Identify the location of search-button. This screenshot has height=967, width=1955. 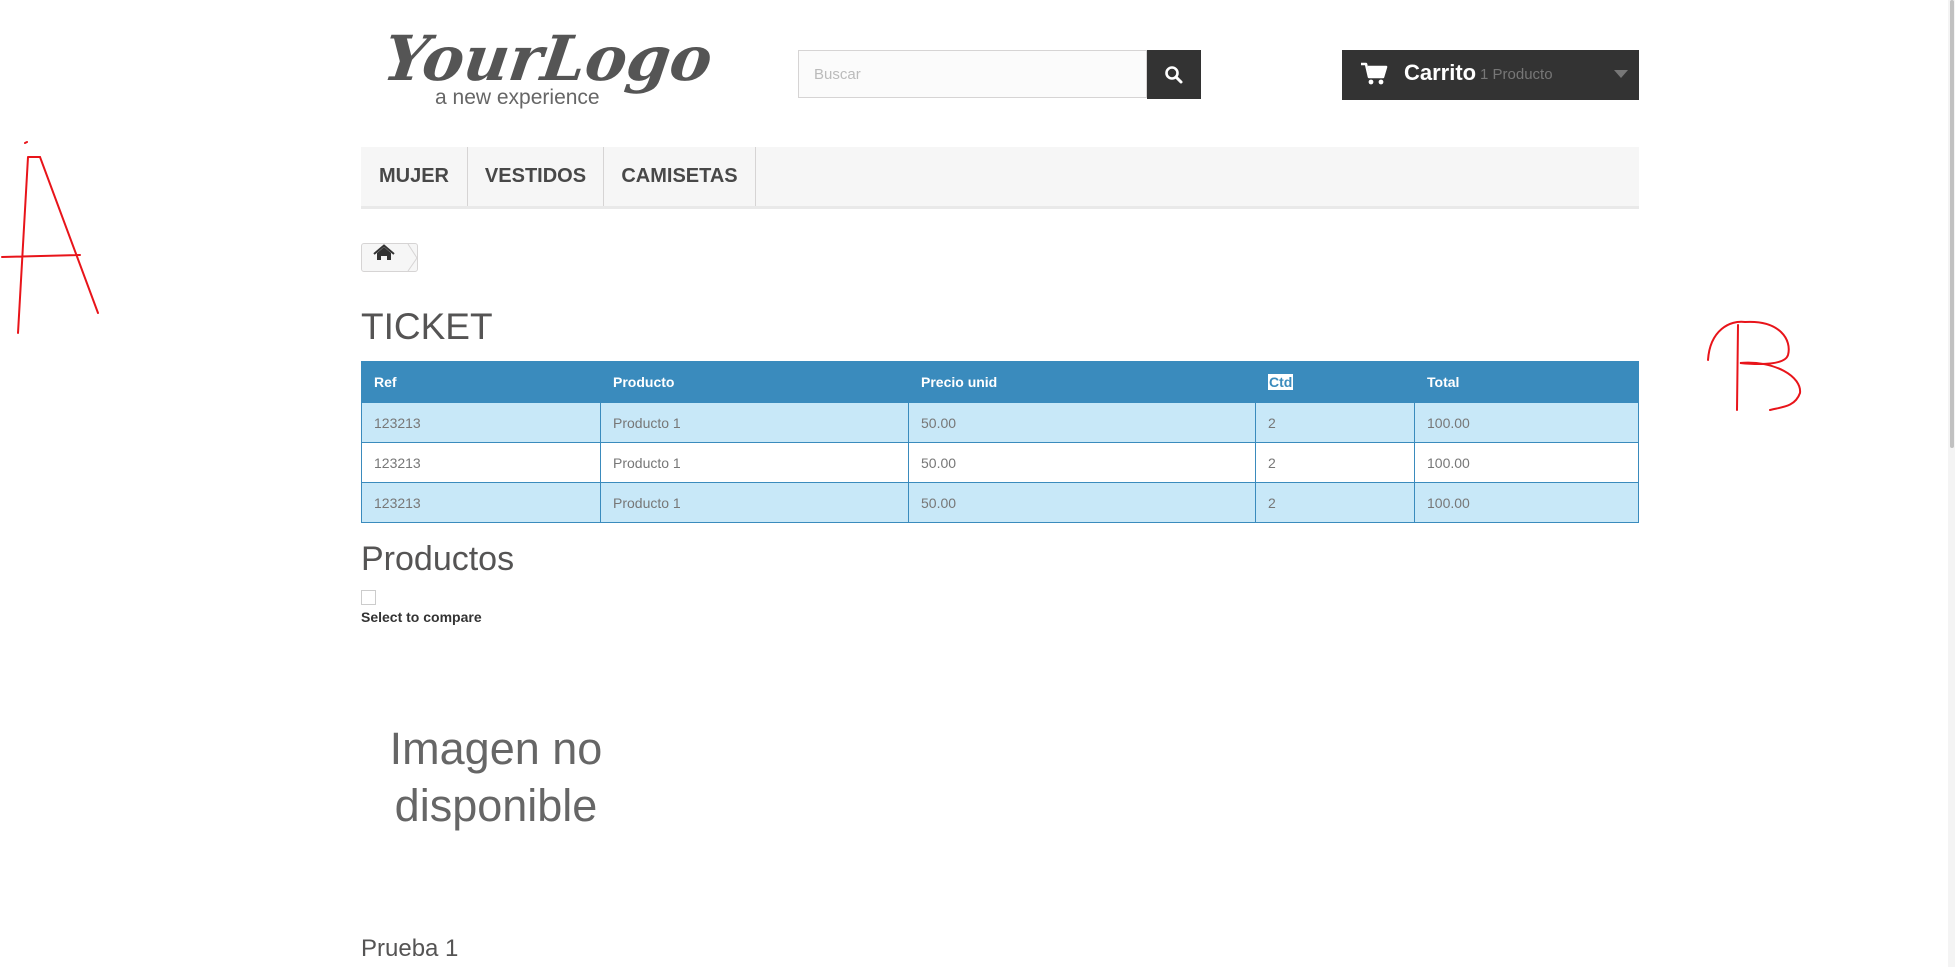
(1174, 74).